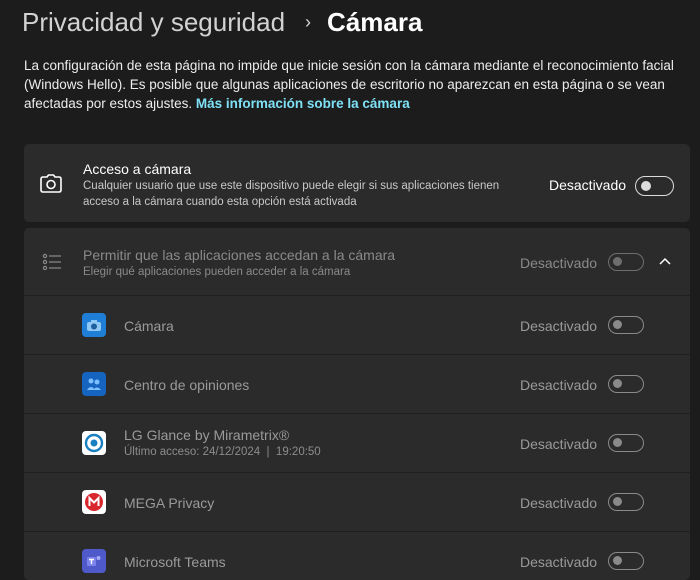 The width and height of the screenshot is (700, 580). Describe the element at coordinates (94, 325) in the screenshot. I see `camera-app-icon` at that location.